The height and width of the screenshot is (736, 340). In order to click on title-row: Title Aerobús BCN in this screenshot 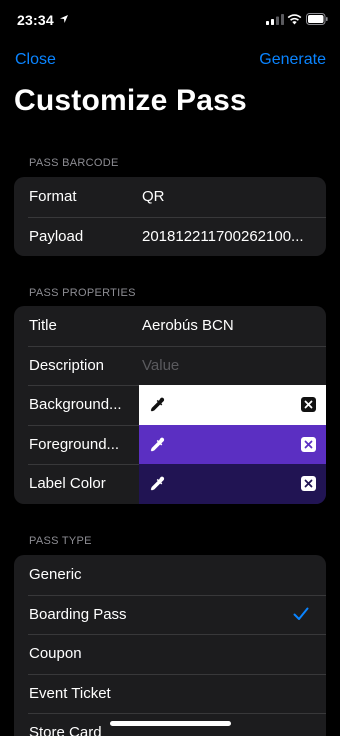, I will do `click(170, 326)`.